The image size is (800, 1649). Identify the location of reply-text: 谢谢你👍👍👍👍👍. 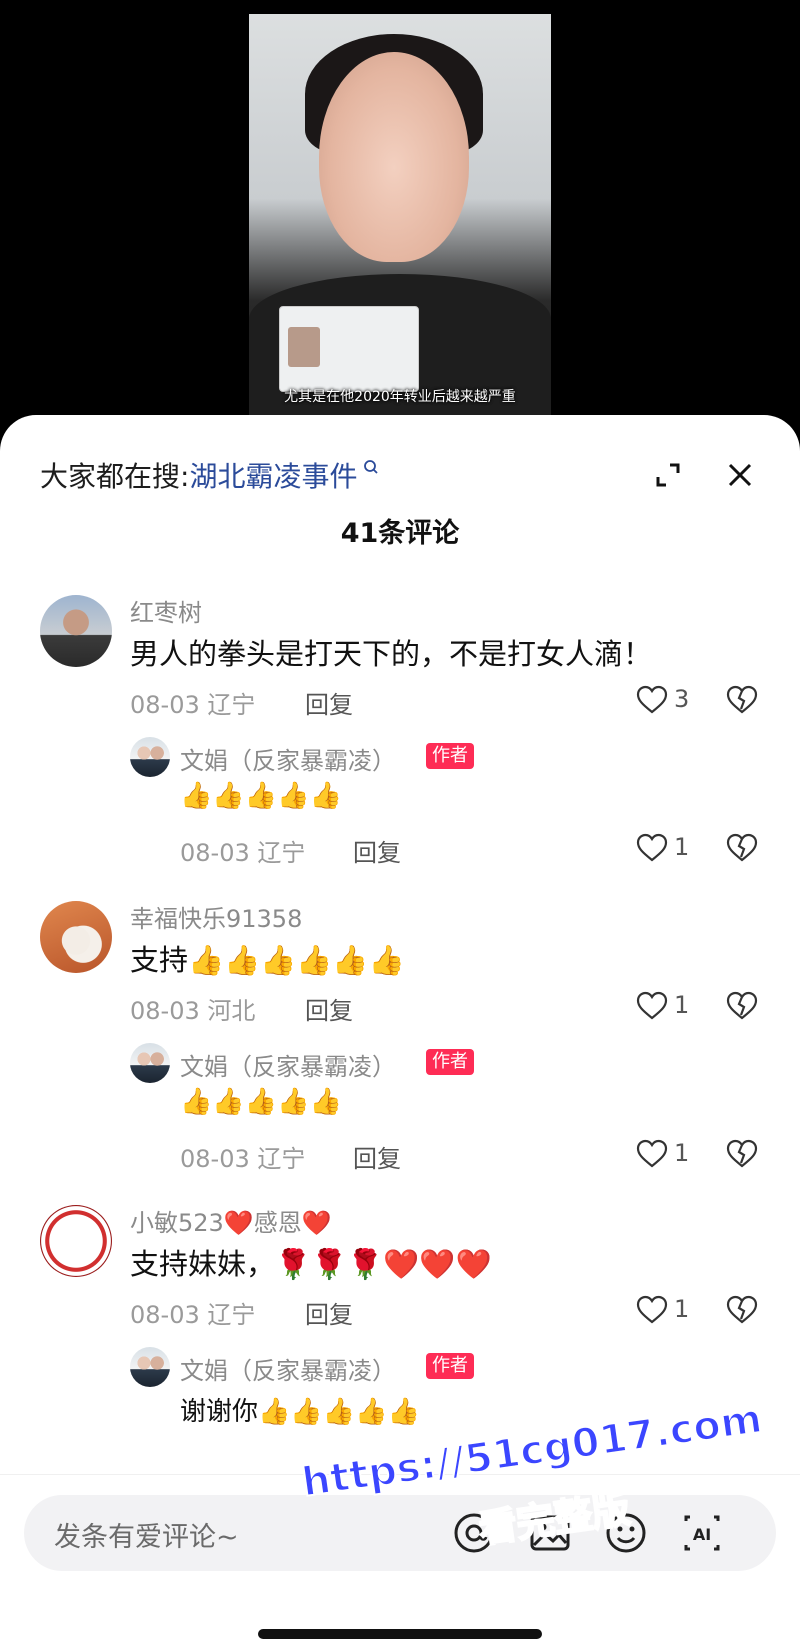
(300, 1412).